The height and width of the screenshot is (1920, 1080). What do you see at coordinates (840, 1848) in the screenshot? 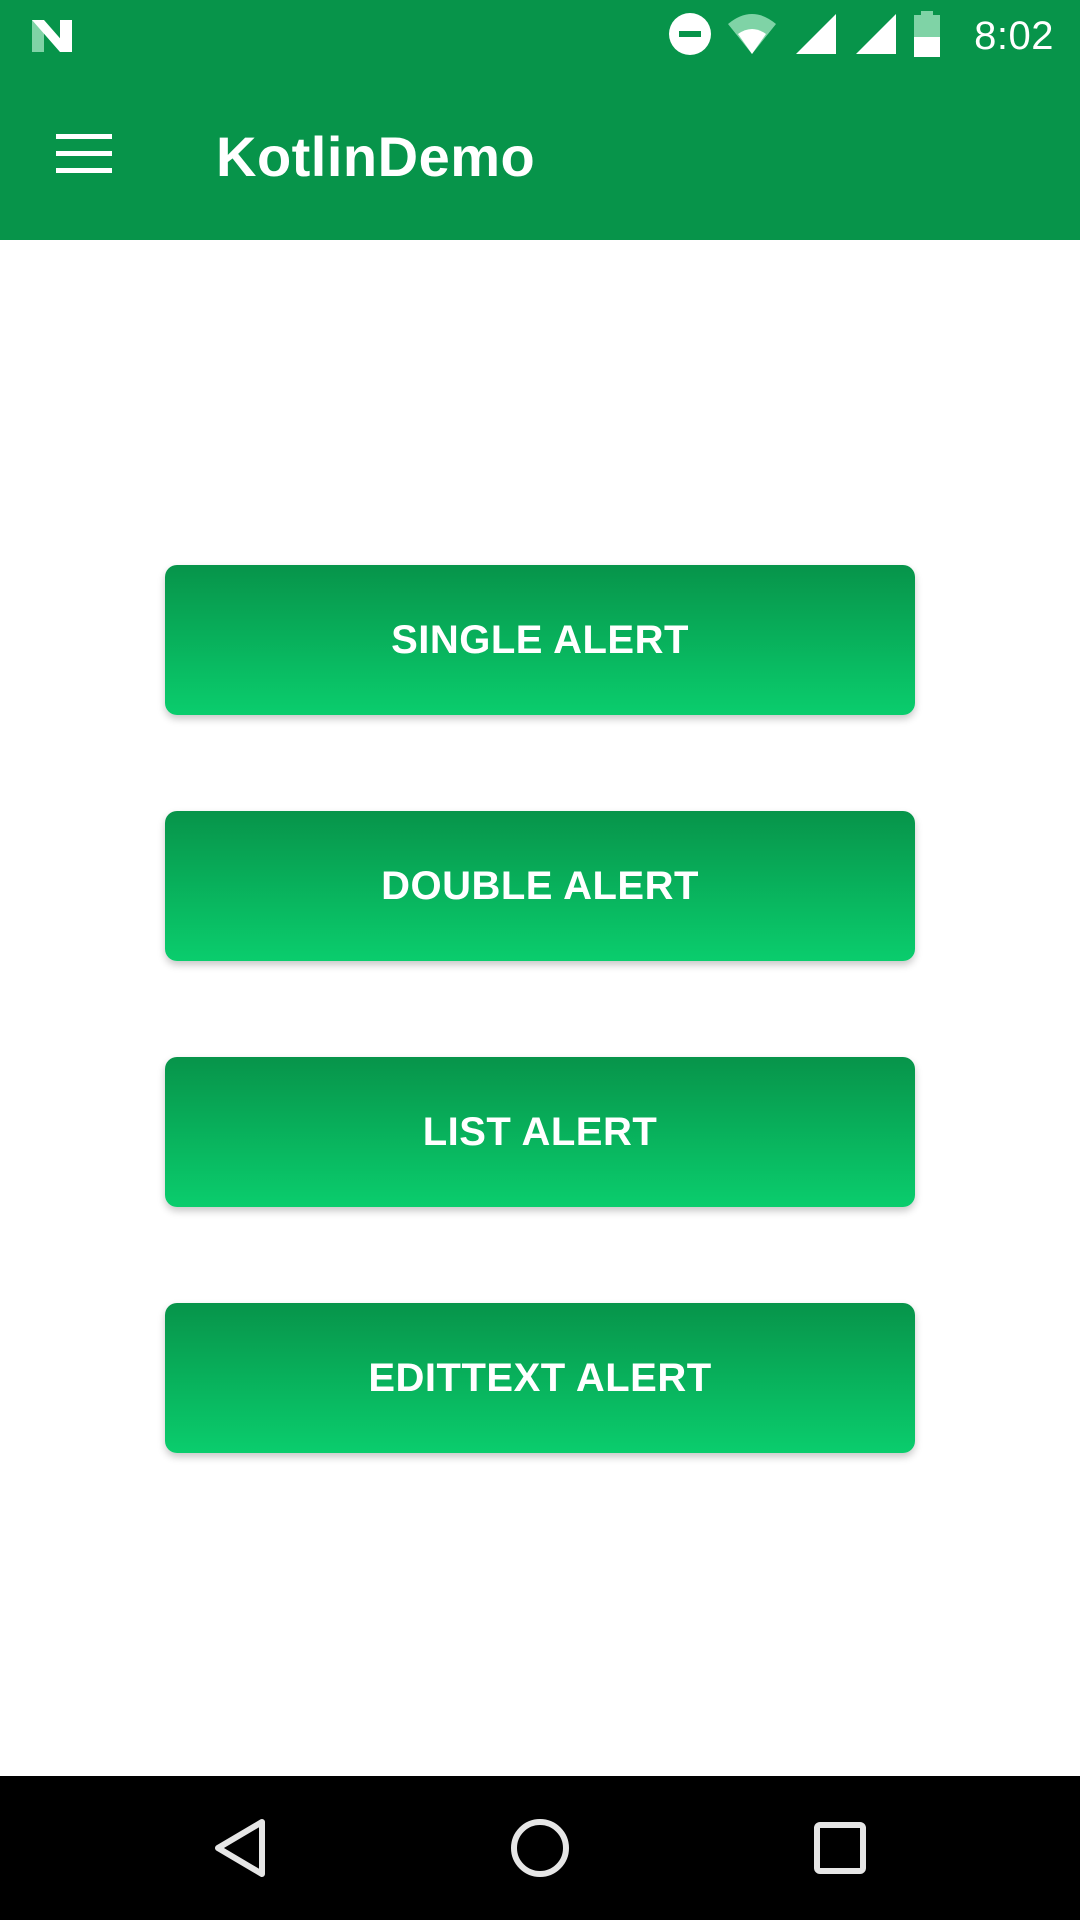
I see `recents-icon` at bounding box center [840, 1848].